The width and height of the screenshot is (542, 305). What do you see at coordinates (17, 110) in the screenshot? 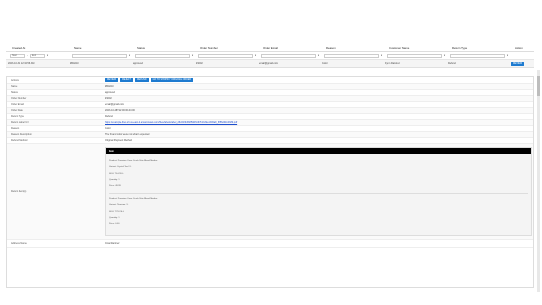
I see `detail-label: Order Date` at bounding box center [17, 110].